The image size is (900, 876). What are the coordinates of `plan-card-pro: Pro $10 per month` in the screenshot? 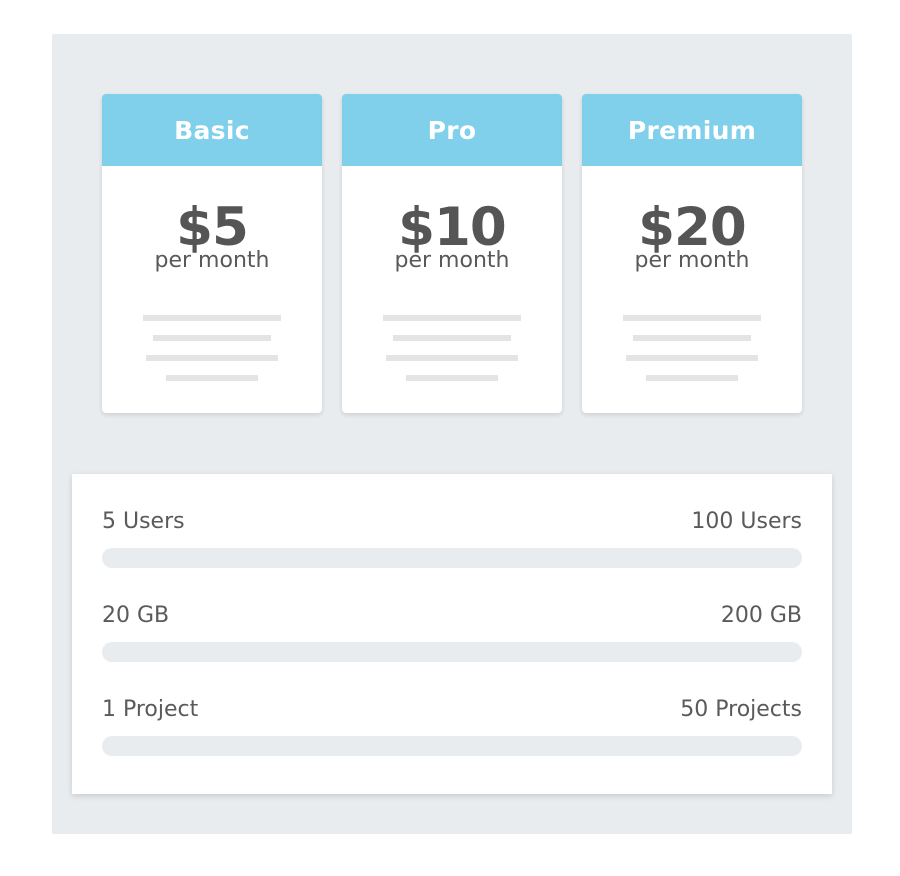 It's located at (452, 253).